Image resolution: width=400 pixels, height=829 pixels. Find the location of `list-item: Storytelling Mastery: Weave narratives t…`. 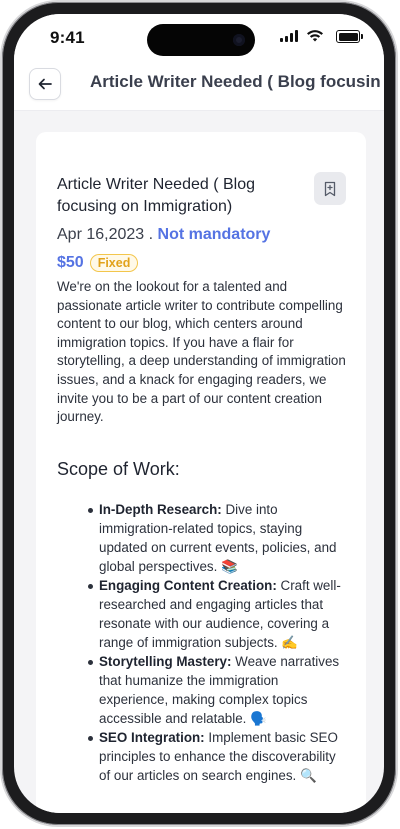

list-item: Storytelling Mastery: Weave narratives t… is located at coordinates (201, 690).